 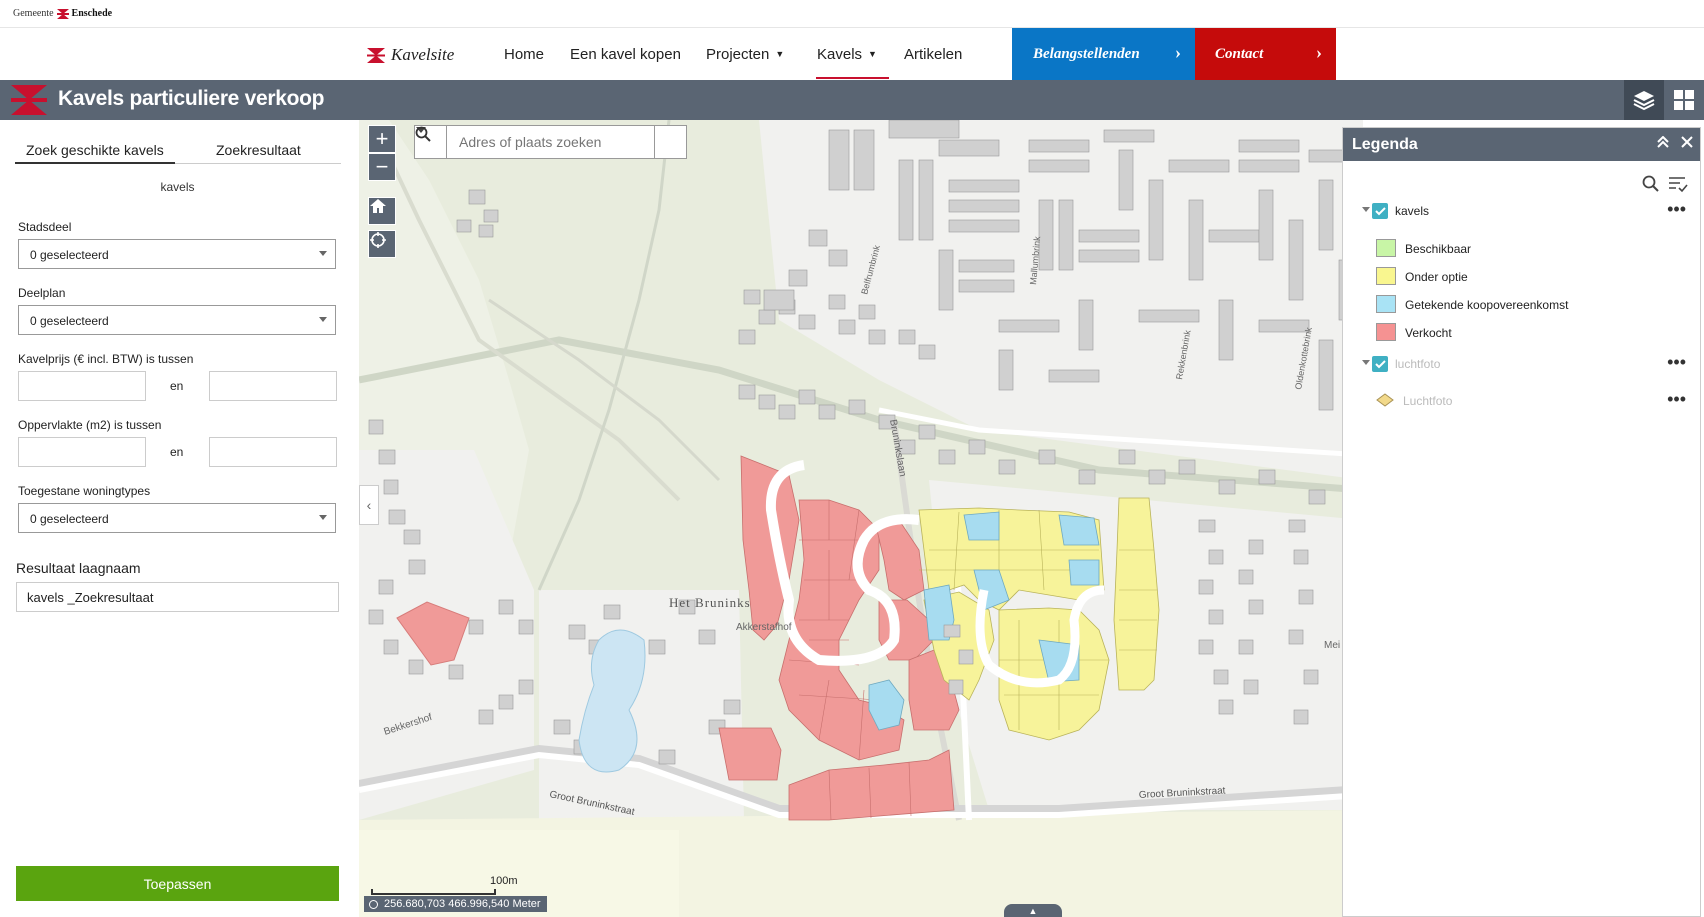 I want to click on belangstellenden-button: Belangstellenden ›, so click(x=1103, y=54).